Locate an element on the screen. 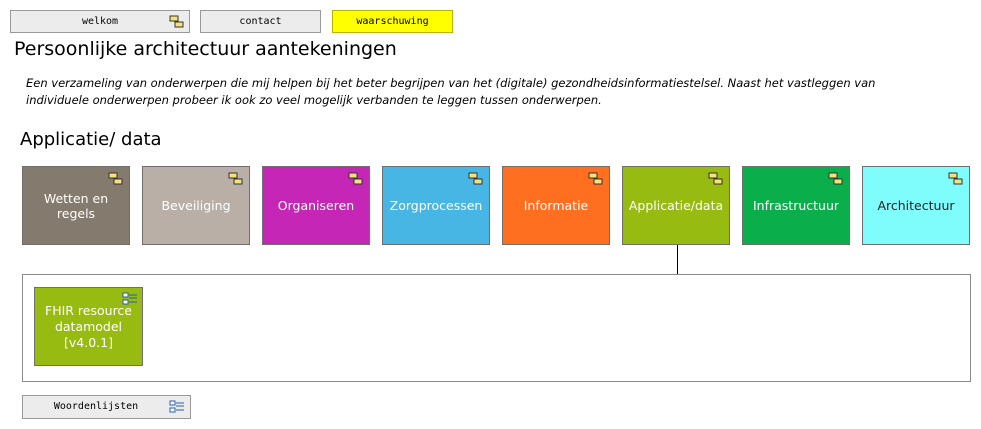 This screenshot has height=429, width=981. nav-waarschuwing-label: waarschuwing is located at coordinates (392, 21).